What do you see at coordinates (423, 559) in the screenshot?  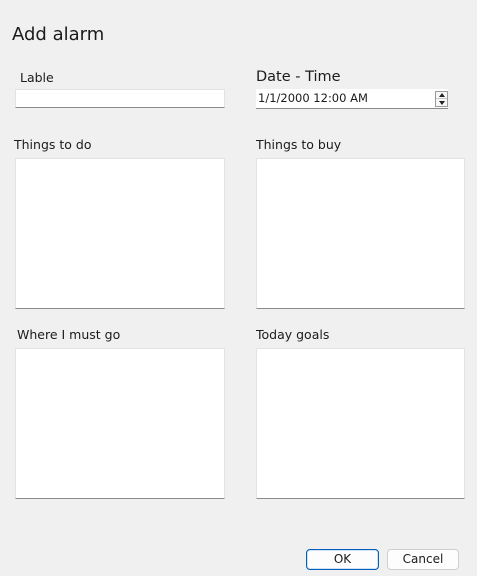 I see `cancel-button: Cancel` at bounding box center [423, 559].